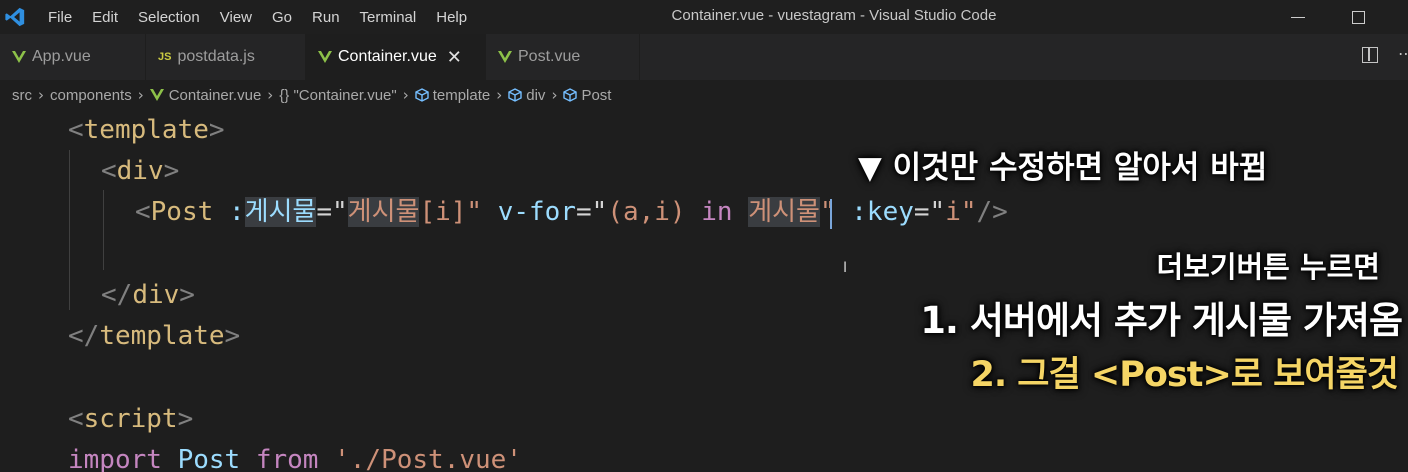 This screenshot has height=472, width=1408. Describe the element at coordinates (449, 17) in the screenshot. I see `menu-help: Help` at that location.